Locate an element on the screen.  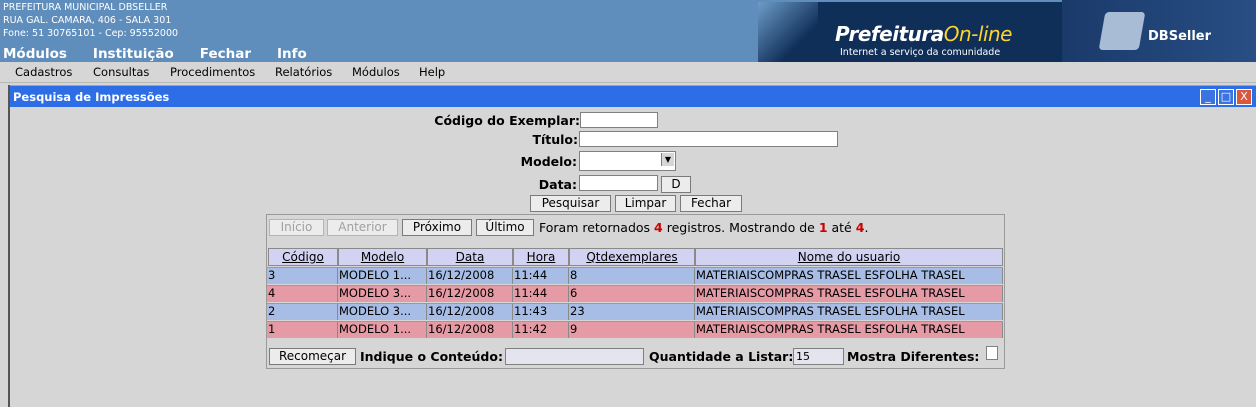
titulo-input is located at coordinates (708, 139).